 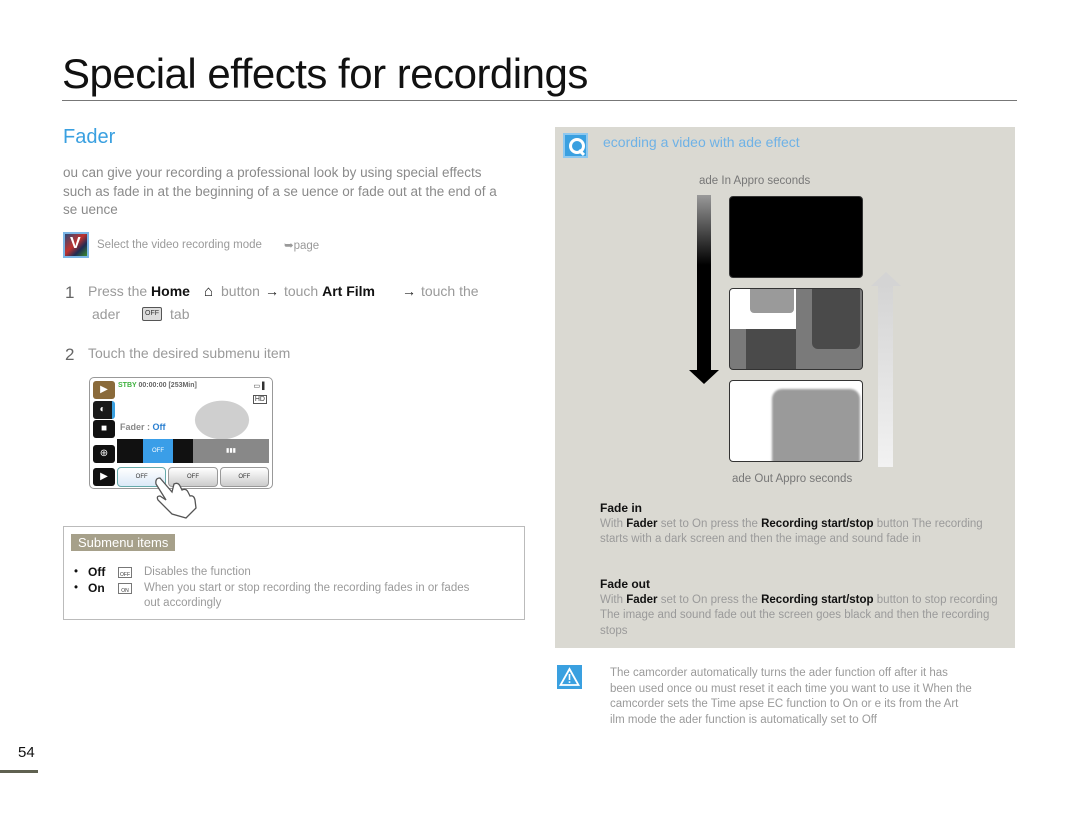 What do you see at coordinates (104, 410) in the screenshot?
I see `art-film-button: ◐` at bounding box center [104, 410].